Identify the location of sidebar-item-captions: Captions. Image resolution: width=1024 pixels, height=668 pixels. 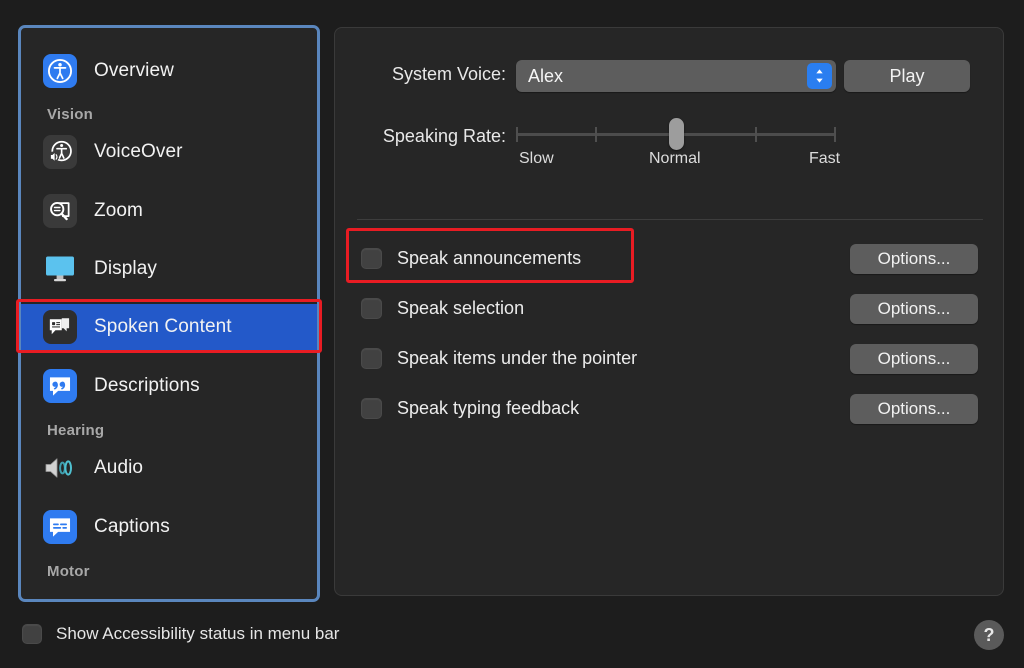
(169, 527).